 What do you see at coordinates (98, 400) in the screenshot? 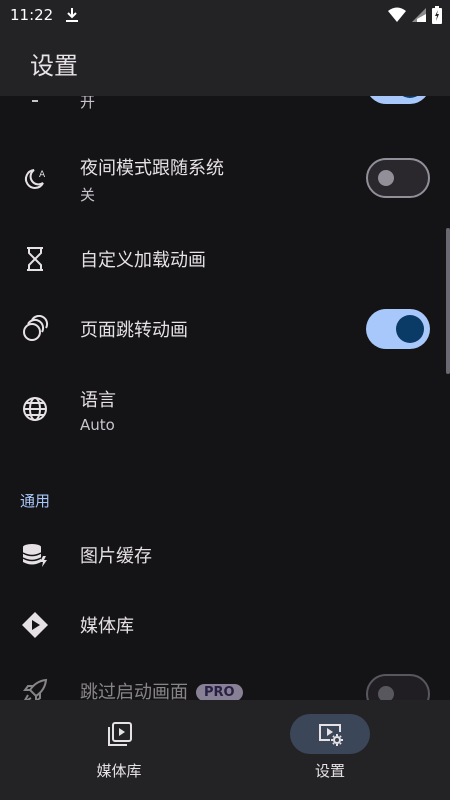
I see `language-title: 语言` at bounding box center [98, 400].